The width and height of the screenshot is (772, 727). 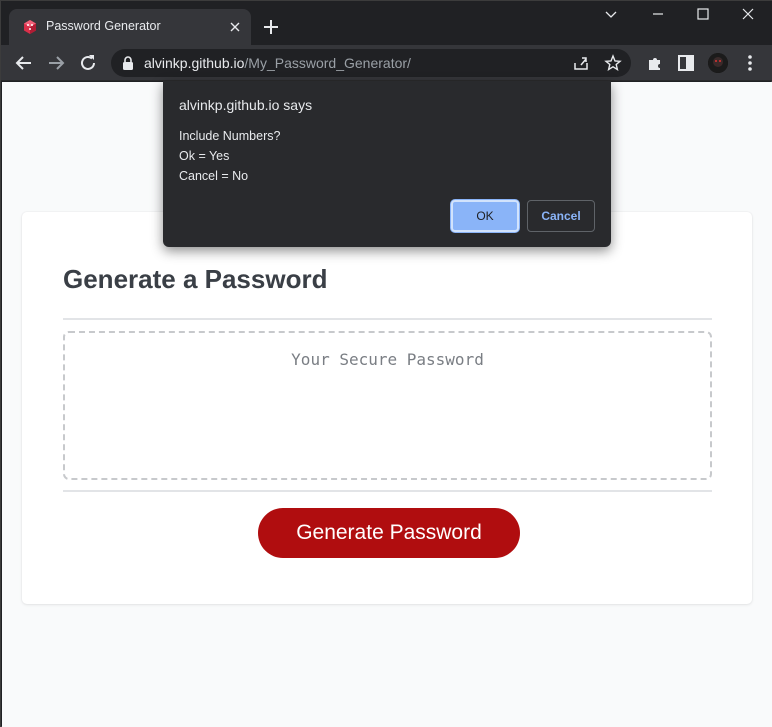 What do you see at coordinates (30, 27) in the screenshot?
I see `red-gem-icon` at bounding box center [30, 27].